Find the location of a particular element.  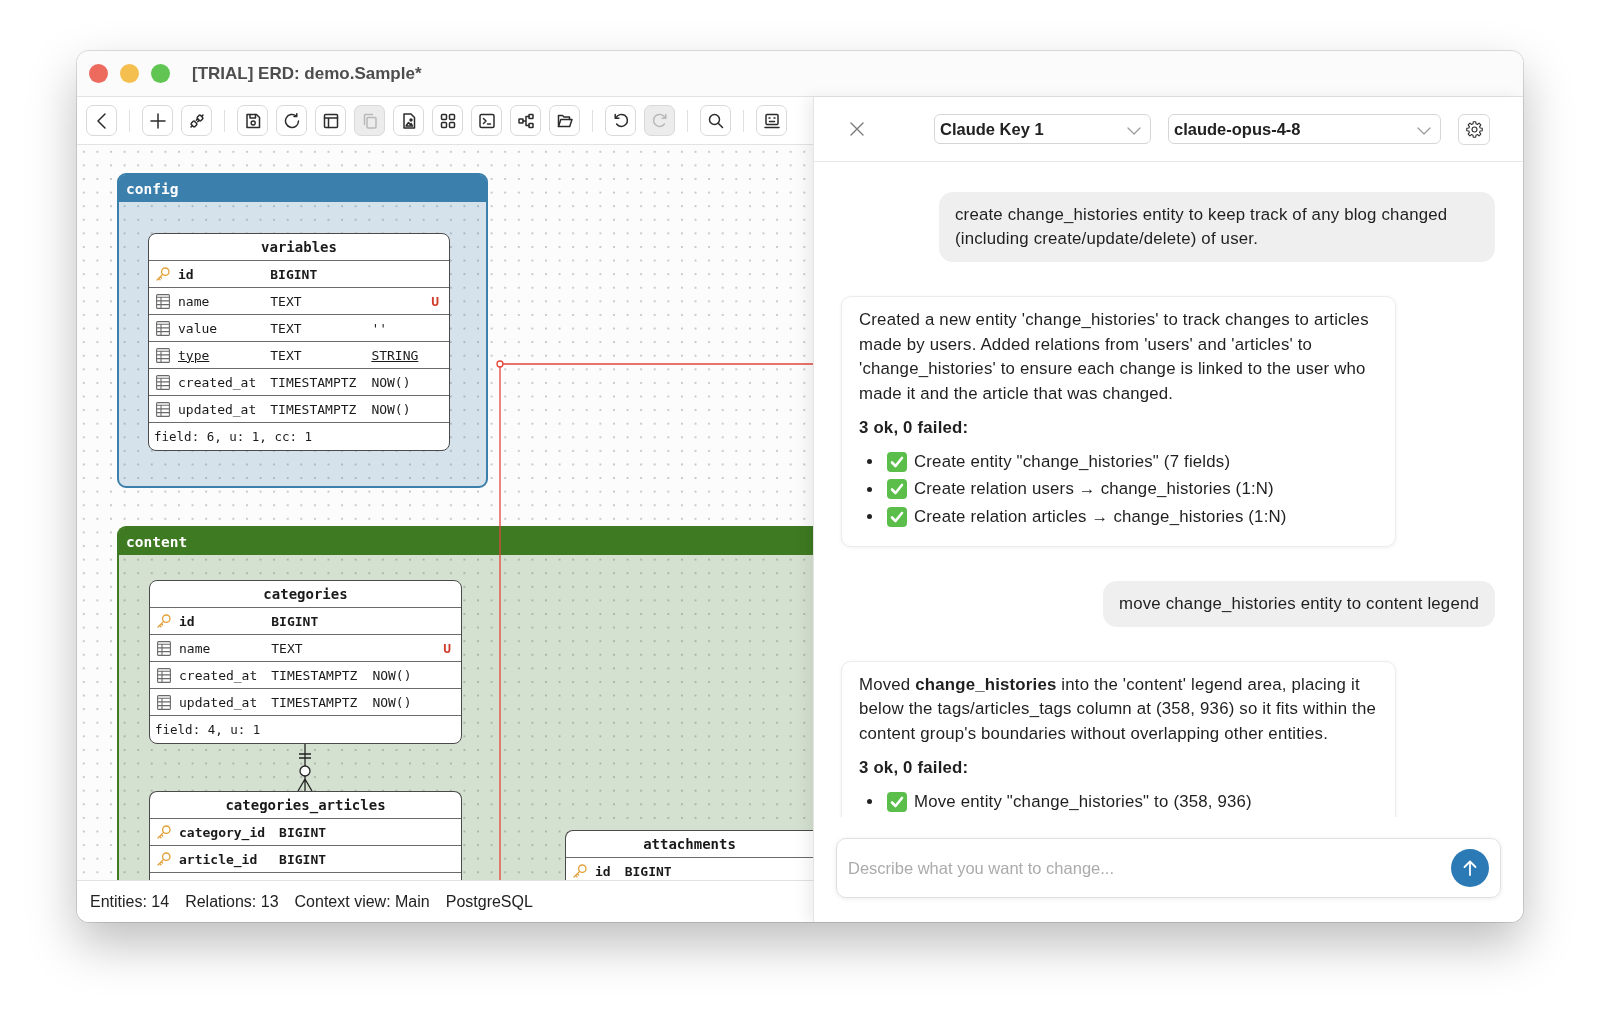

undo-icon is located at coordinates (620, 120).